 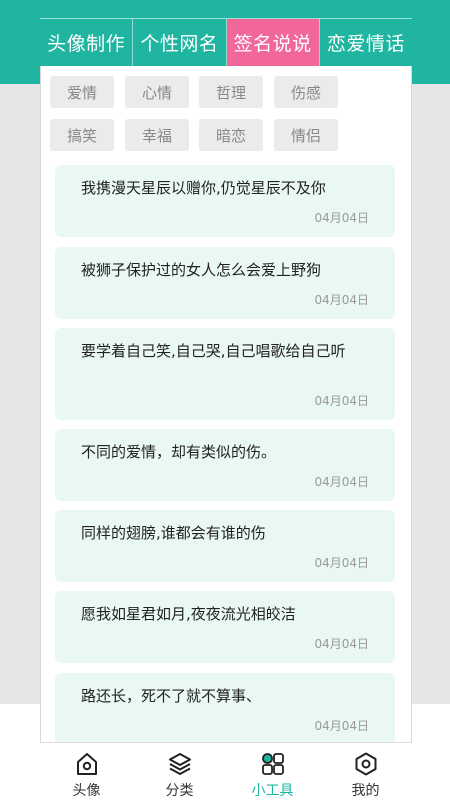 I want to click on layers-icon, so click(x=179, y=764).